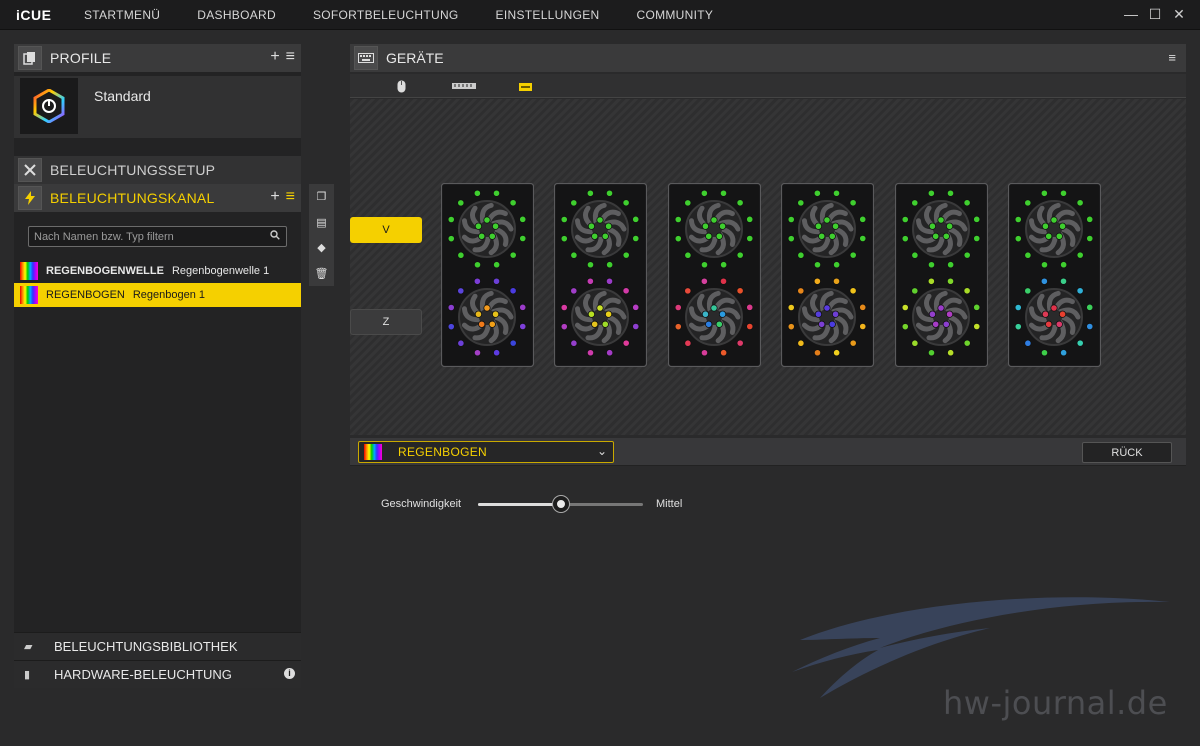  I want to click on channel-menu-icon: ≡, so click(290, 197).